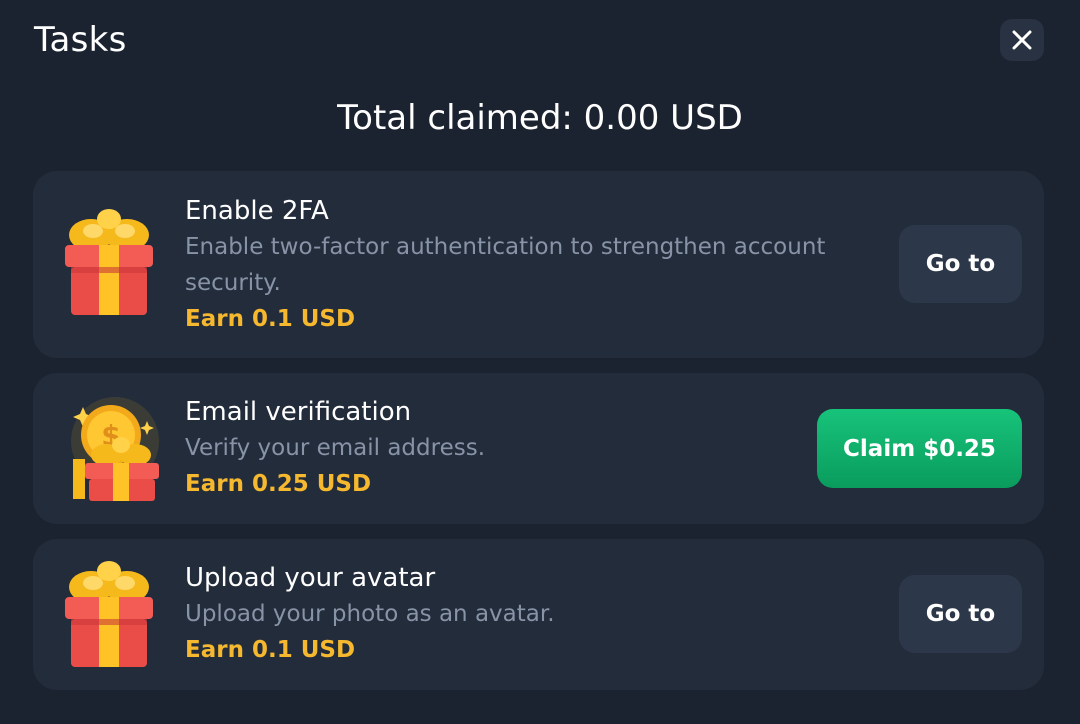 This screenshot has height=724, width=1080. I want to click on task-reward: Earn 0.25 USD, so click(278, 484).